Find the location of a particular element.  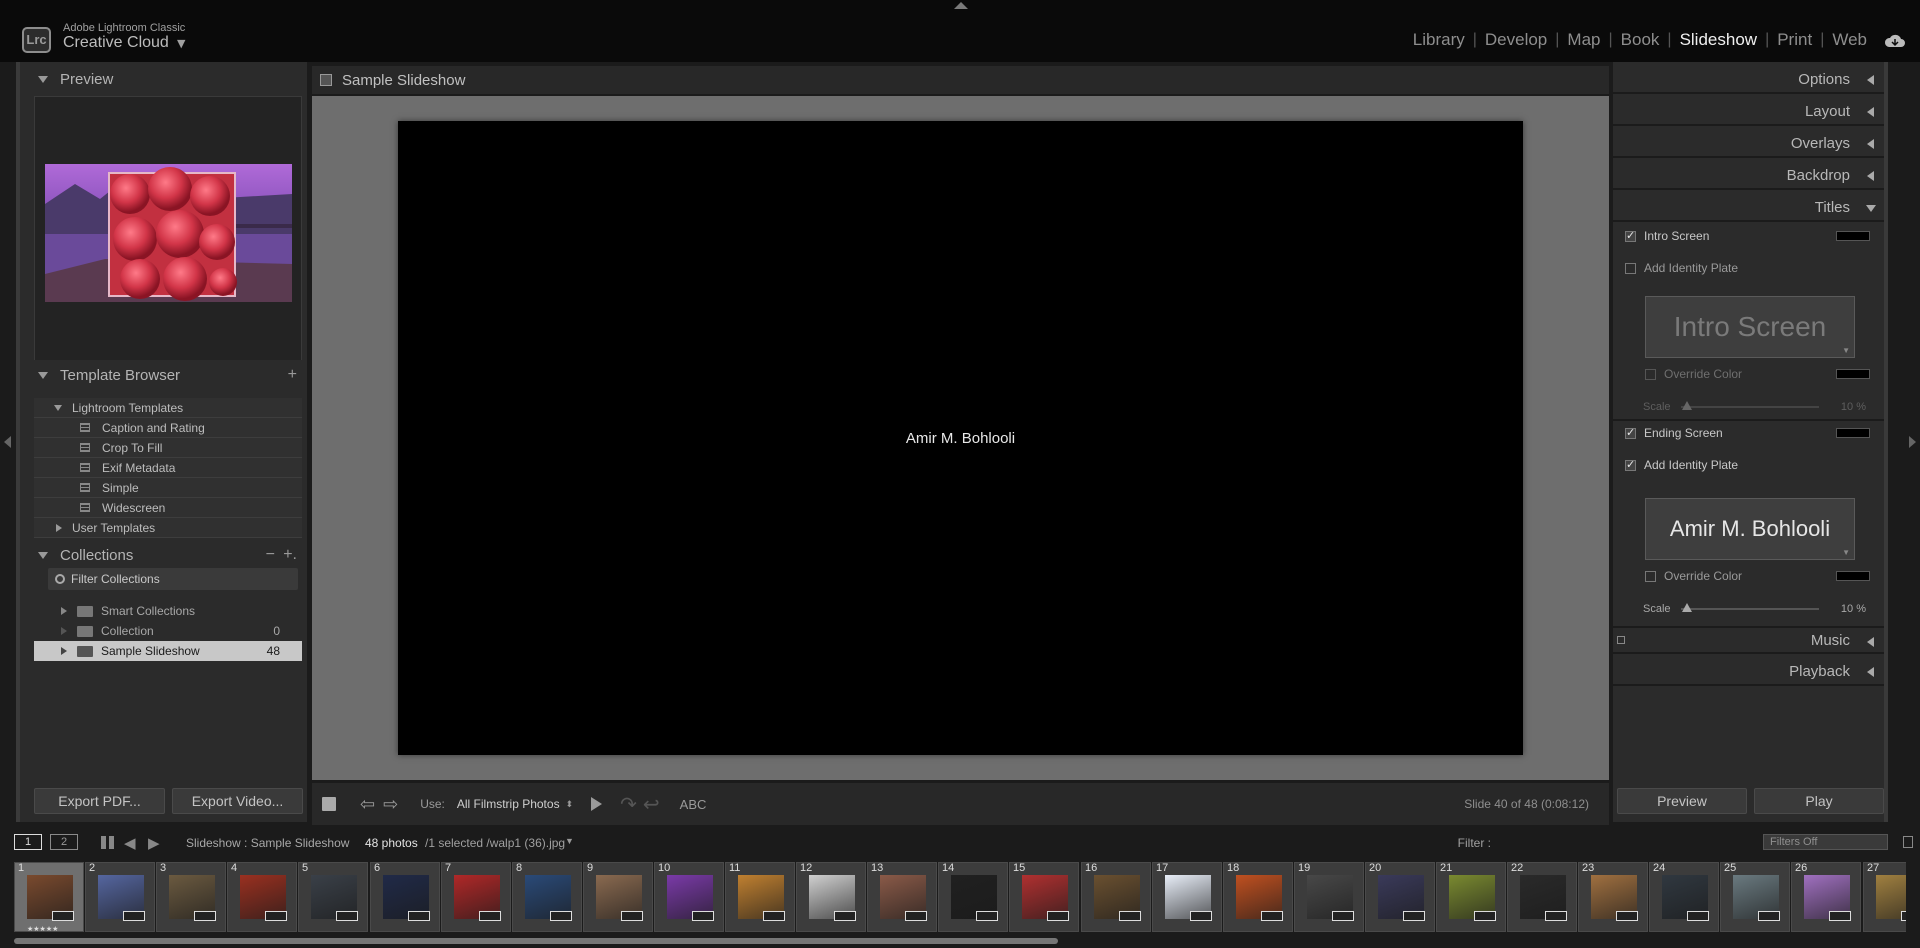

filmstrip-thumbnail: 1 ★★★★★ is located at coordinates (49, 897).